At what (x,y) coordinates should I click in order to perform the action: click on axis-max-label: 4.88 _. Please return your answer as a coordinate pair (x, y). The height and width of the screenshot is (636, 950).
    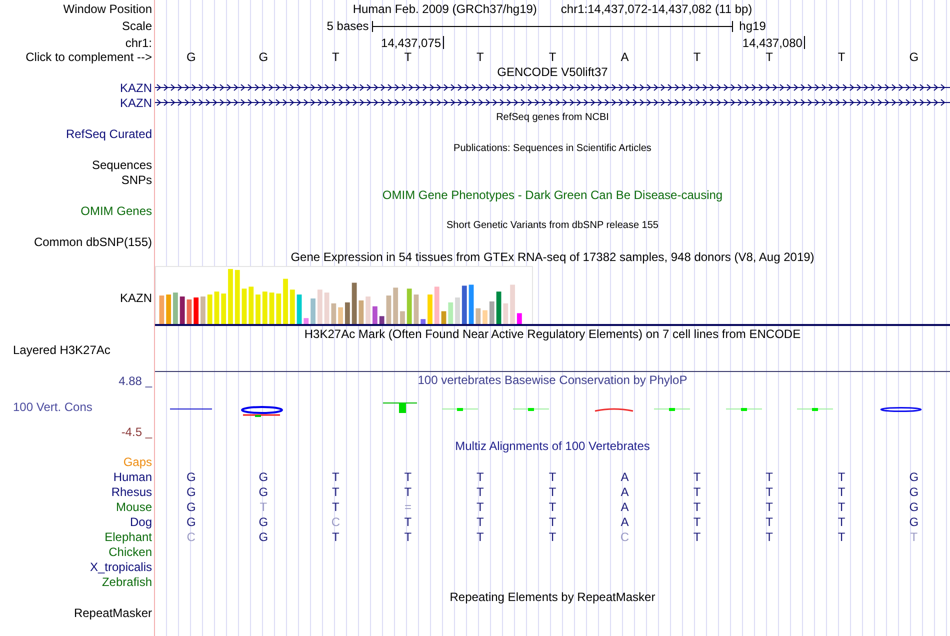
    Looking at the image, I should click on (135, 381).